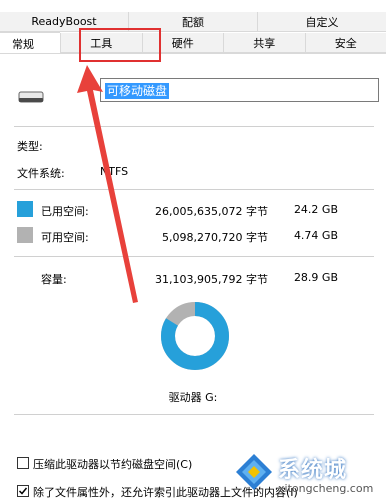 Image resolution: width=386 pixels, height=504 pixels. I want to click on watermark-text: 系统城, so click(313, 470).